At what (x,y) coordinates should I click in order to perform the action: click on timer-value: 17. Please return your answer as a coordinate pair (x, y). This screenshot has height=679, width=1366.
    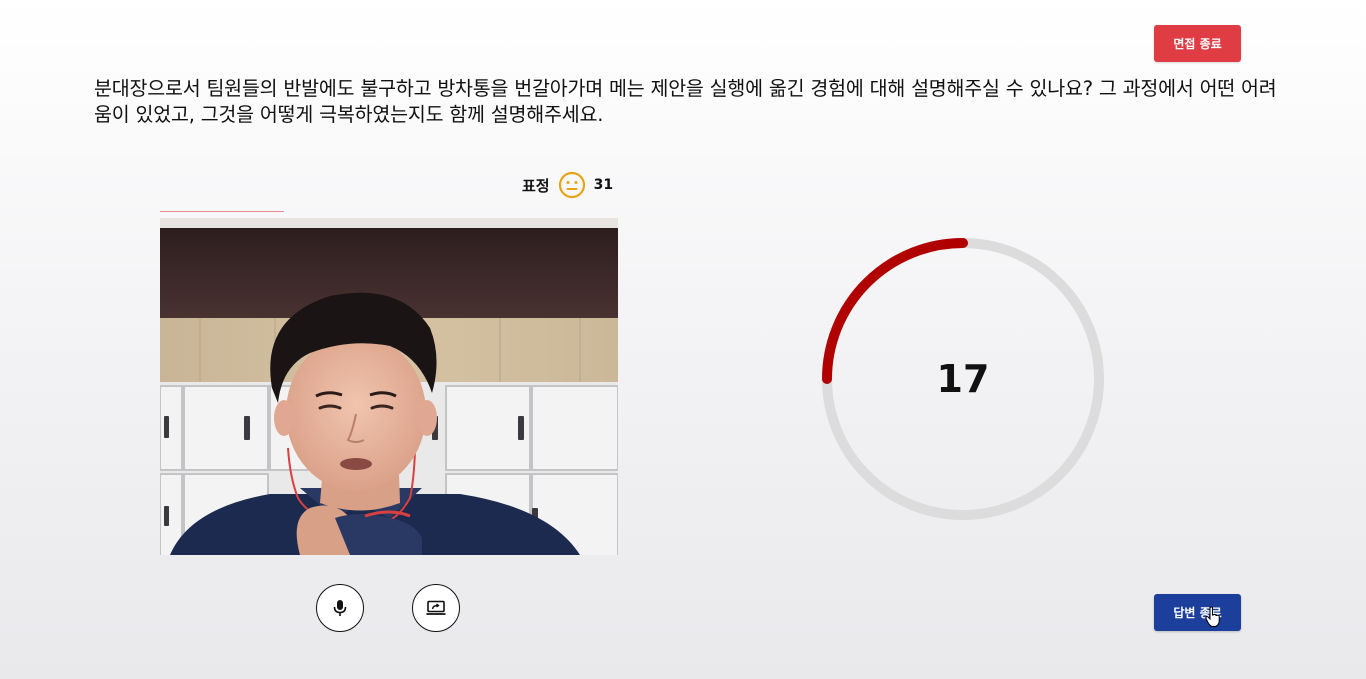
    Looking at the image, I should click on (963, 379).